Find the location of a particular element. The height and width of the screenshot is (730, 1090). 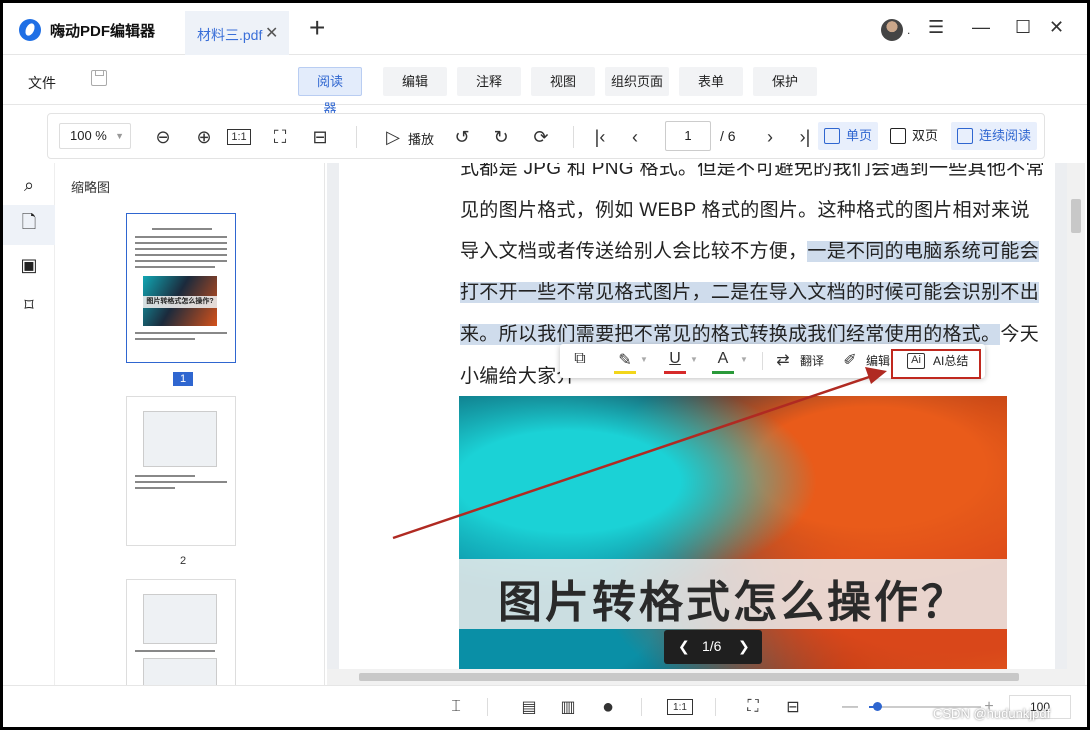

arrow-head is located at coordinates (876, 375).